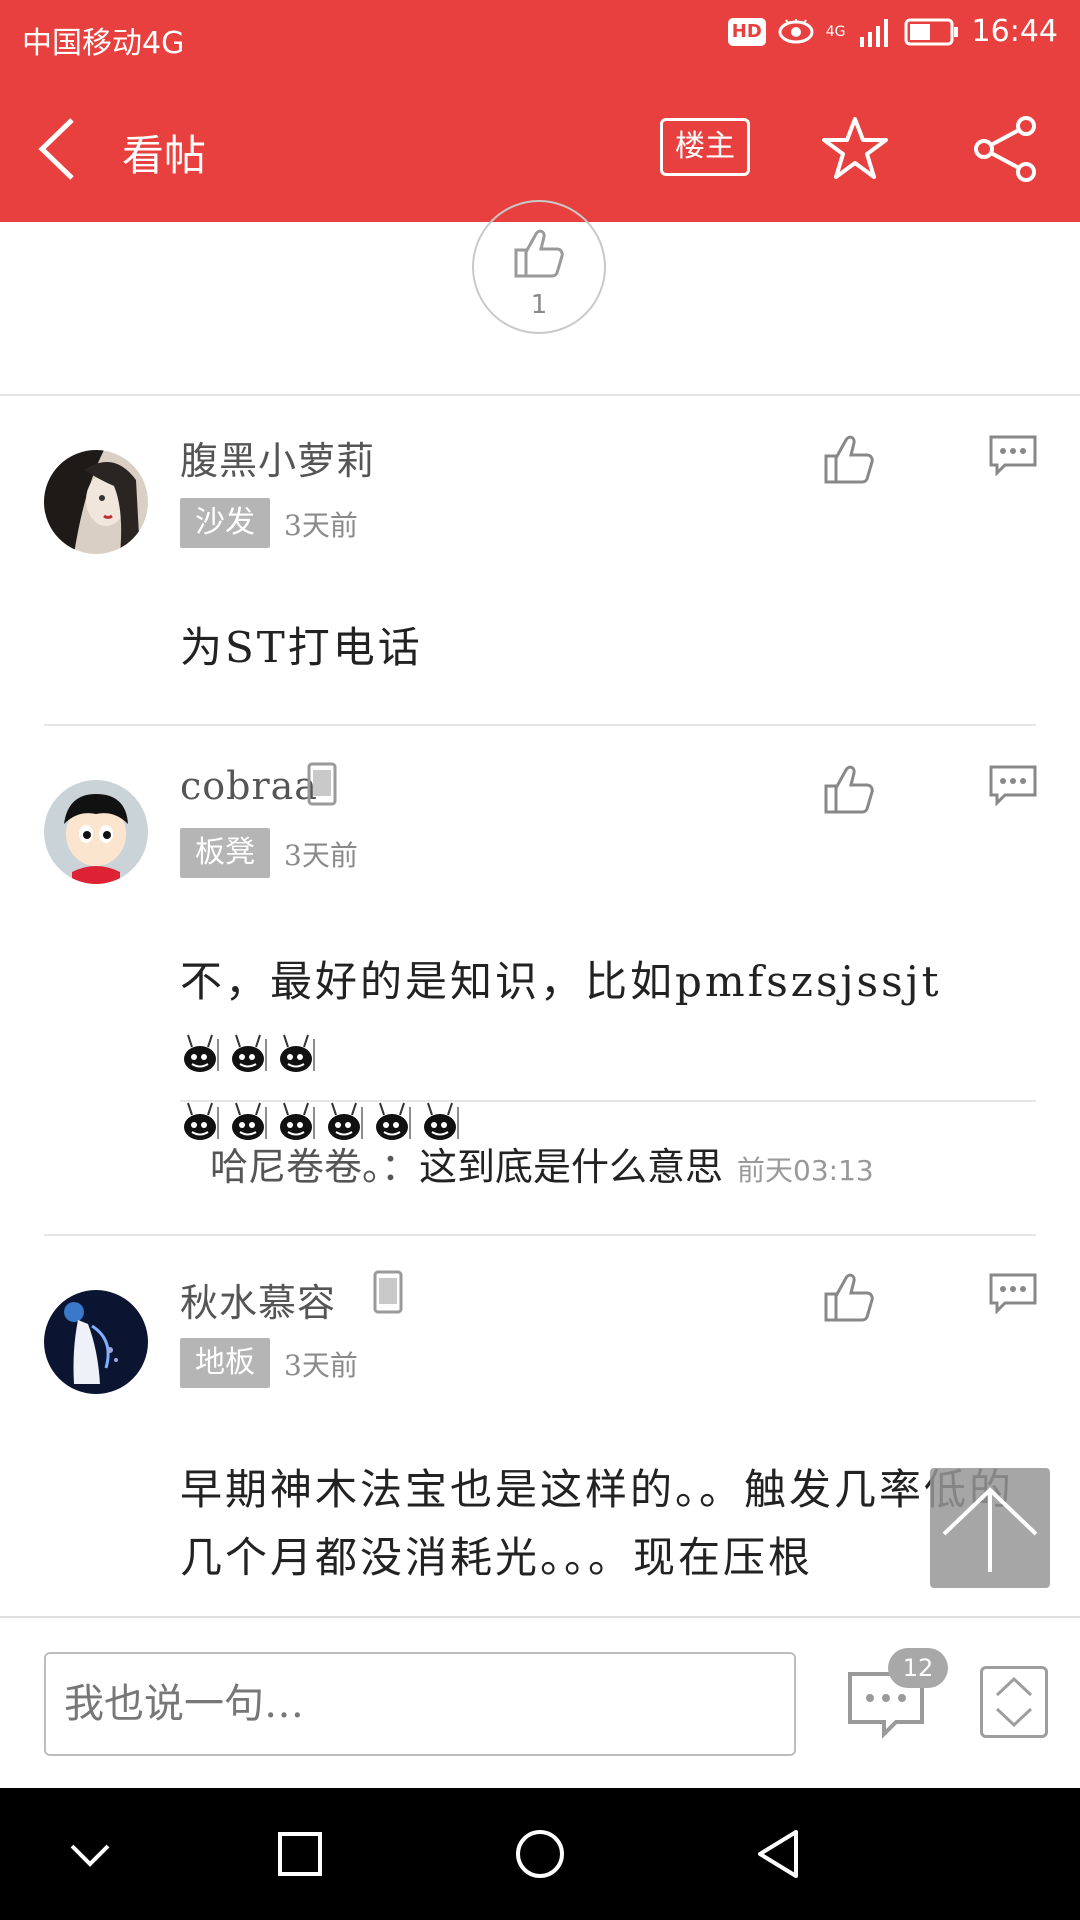  I want to click on page-title: 看帖, so click(164, 155).